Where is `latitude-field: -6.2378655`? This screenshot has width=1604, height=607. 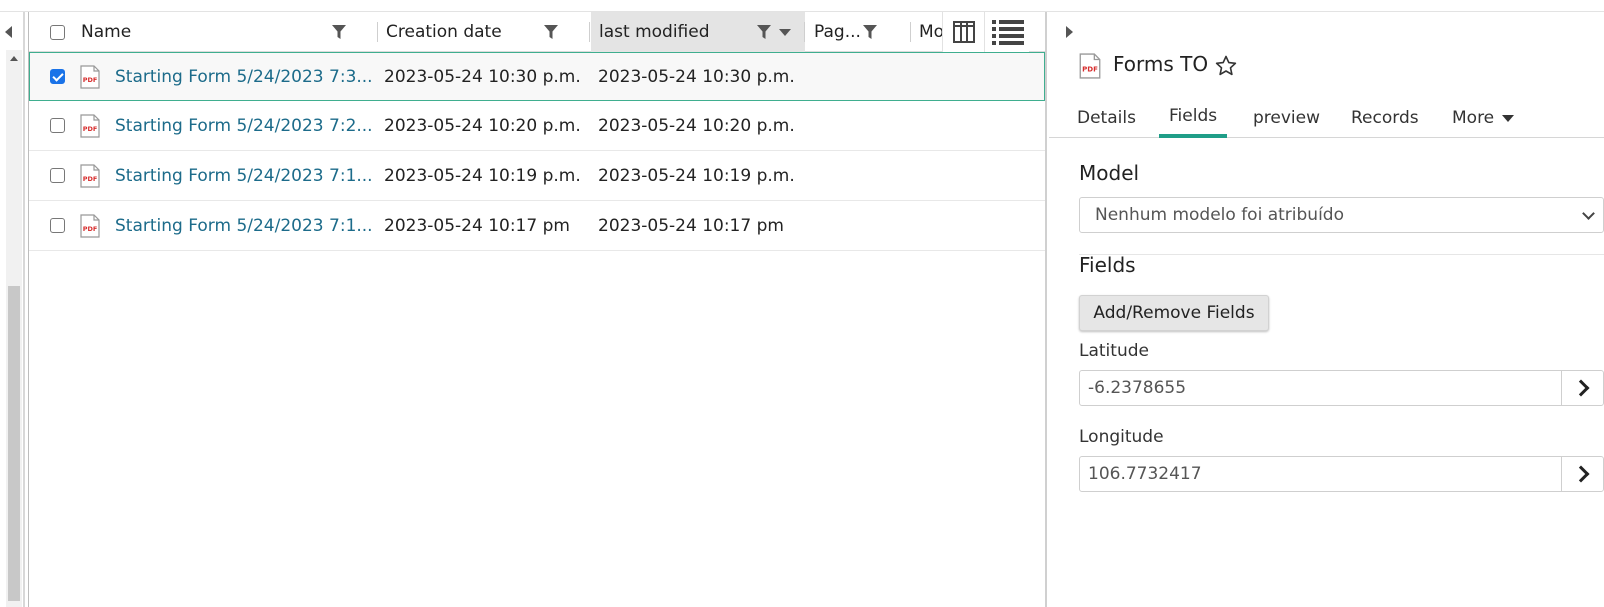 latitude-field: -6.2378655 is located at coordinates (1341, 388).